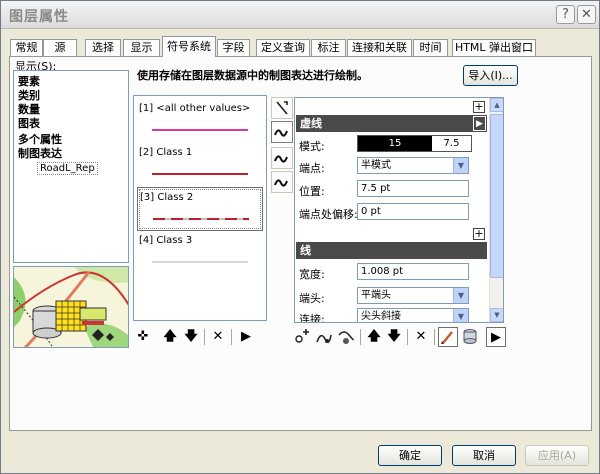  What do you see at coordinates (413, 295) in the screenshot?
I see `cap-dropdown: 平端头 ▼` at bounding box center [413, 295].